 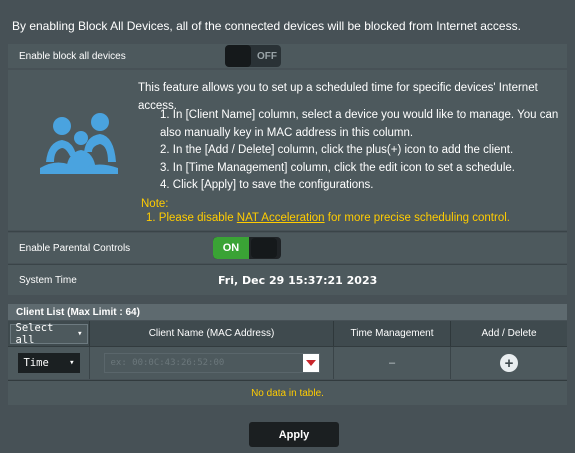 I want to click on nat-acceleration-link: NAT Acceleration, so click(x=281, y=218).